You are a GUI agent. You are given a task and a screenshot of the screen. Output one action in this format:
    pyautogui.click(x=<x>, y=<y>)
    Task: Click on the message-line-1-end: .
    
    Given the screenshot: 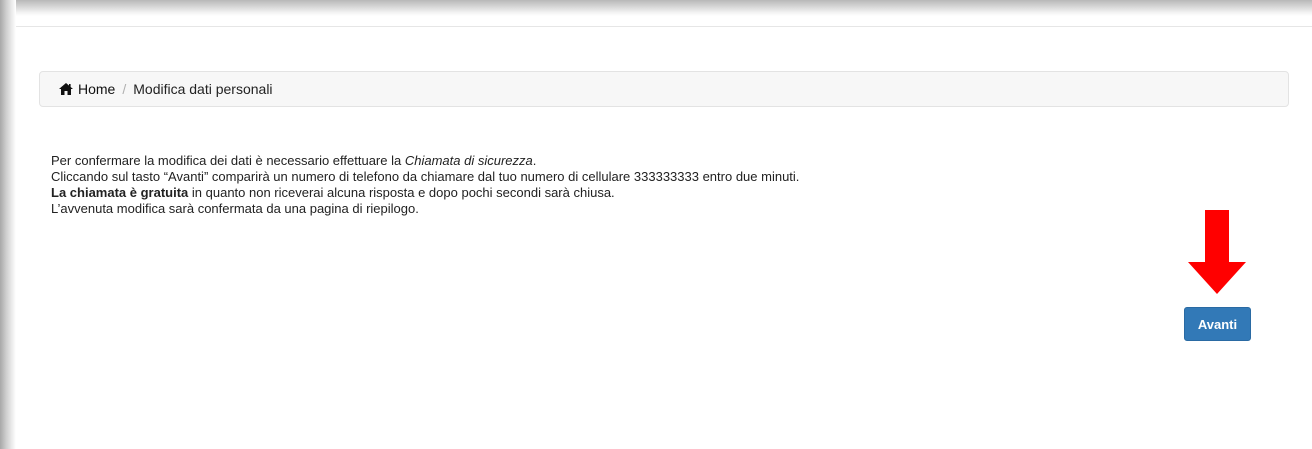 What is the action you would take?
    pyautogui.click(x=534, y=160)
    